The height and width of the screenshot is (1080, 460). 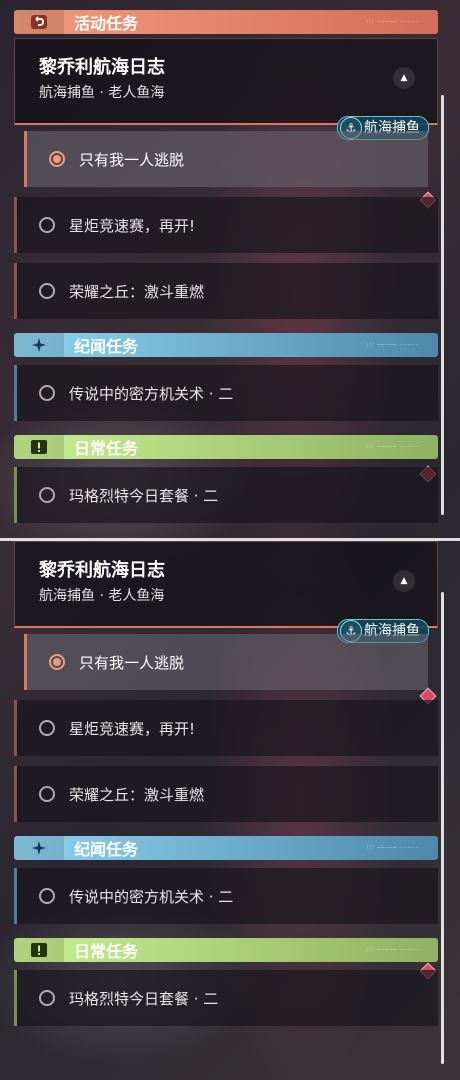 I want to click on scrollbar-thumb-top, so click(x=442, y=305).